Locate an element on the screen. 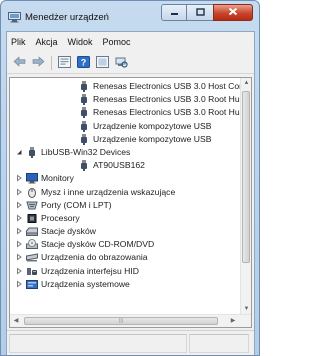  minimize-icon is located at coordinates (174, 13).